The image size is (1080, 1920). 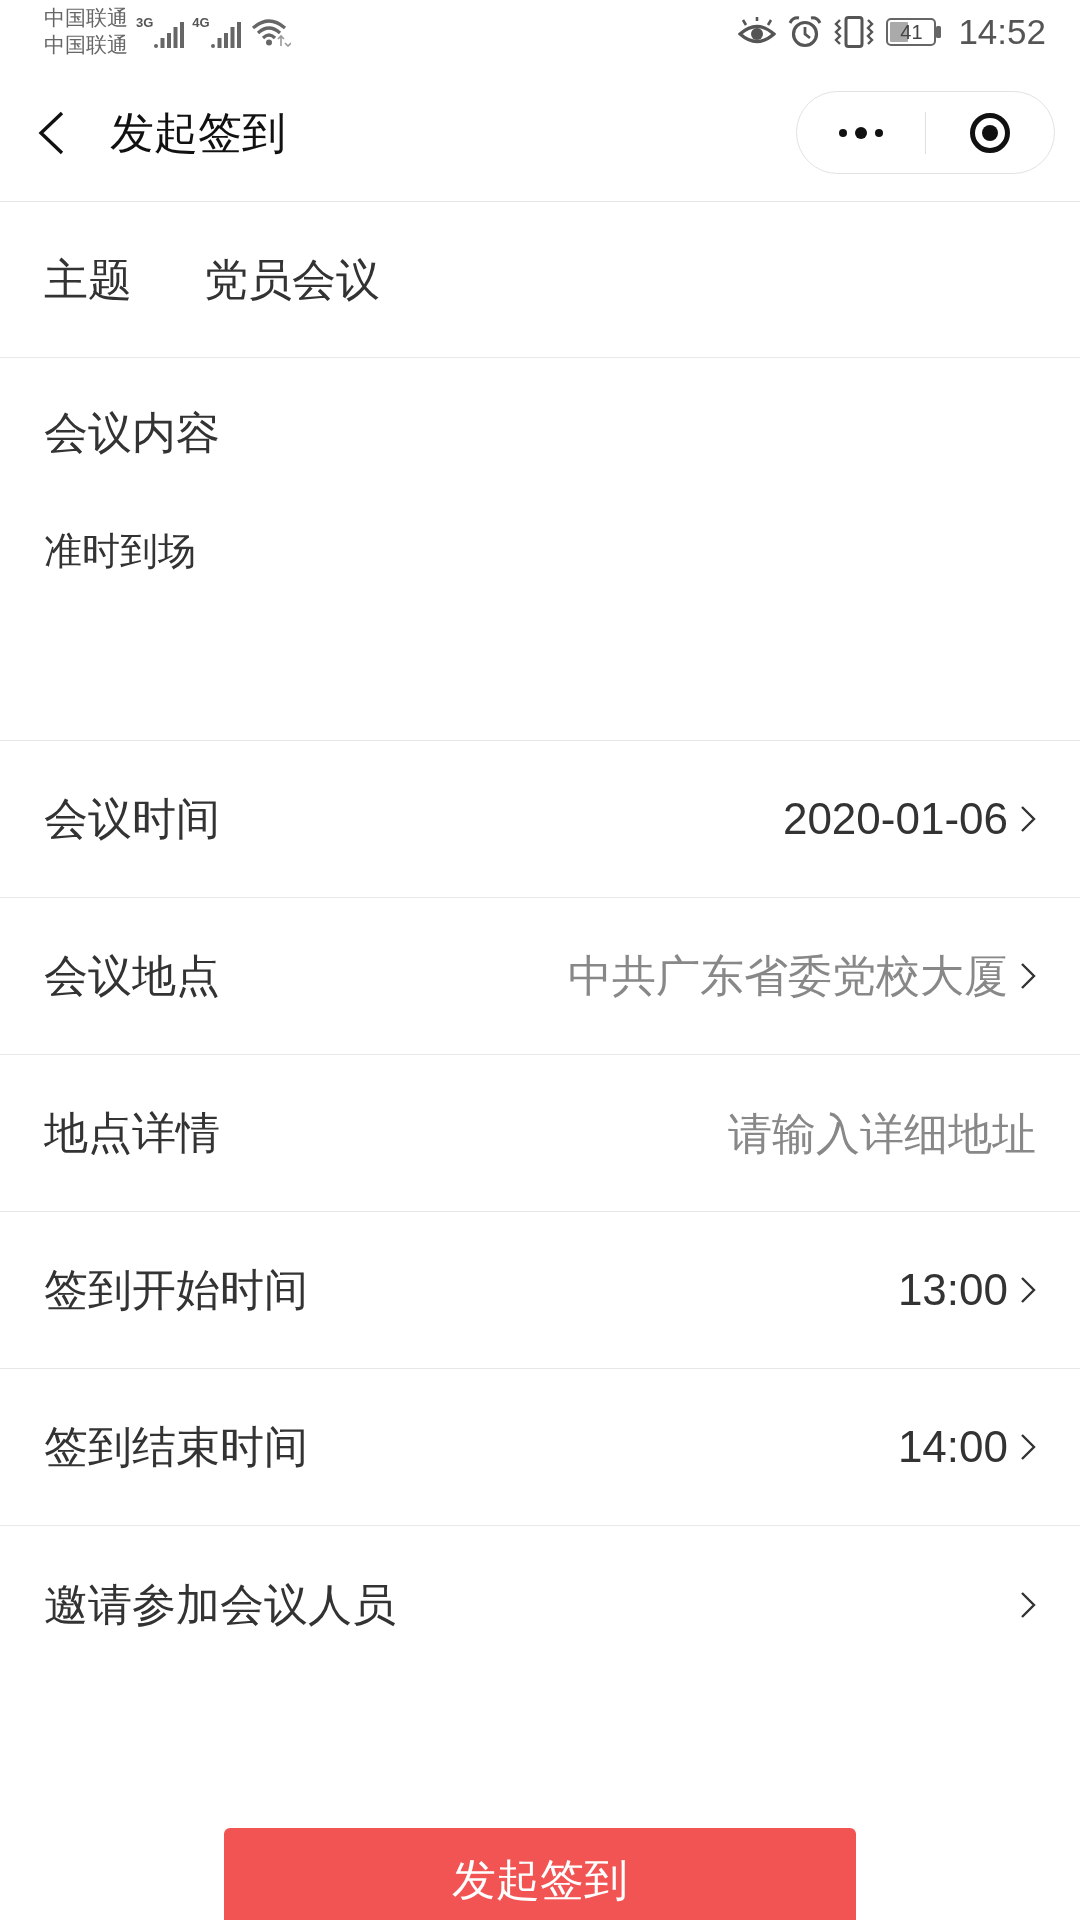 I want to click on battery-text: 41, so click(x=911, y=32).